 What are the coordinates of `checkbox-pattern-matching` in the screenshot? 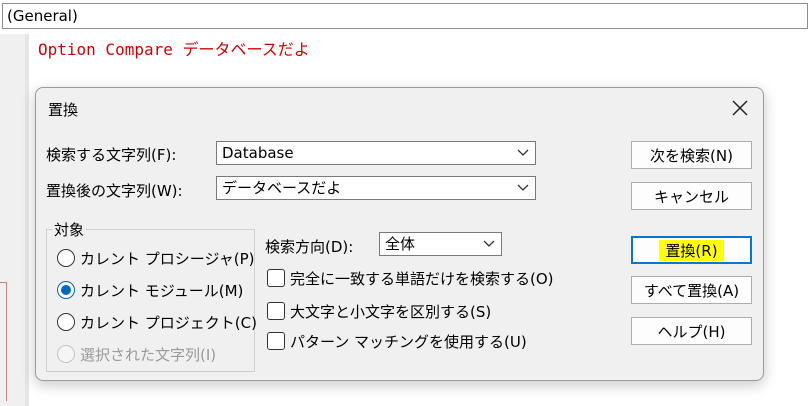 It's located at (276, 341).